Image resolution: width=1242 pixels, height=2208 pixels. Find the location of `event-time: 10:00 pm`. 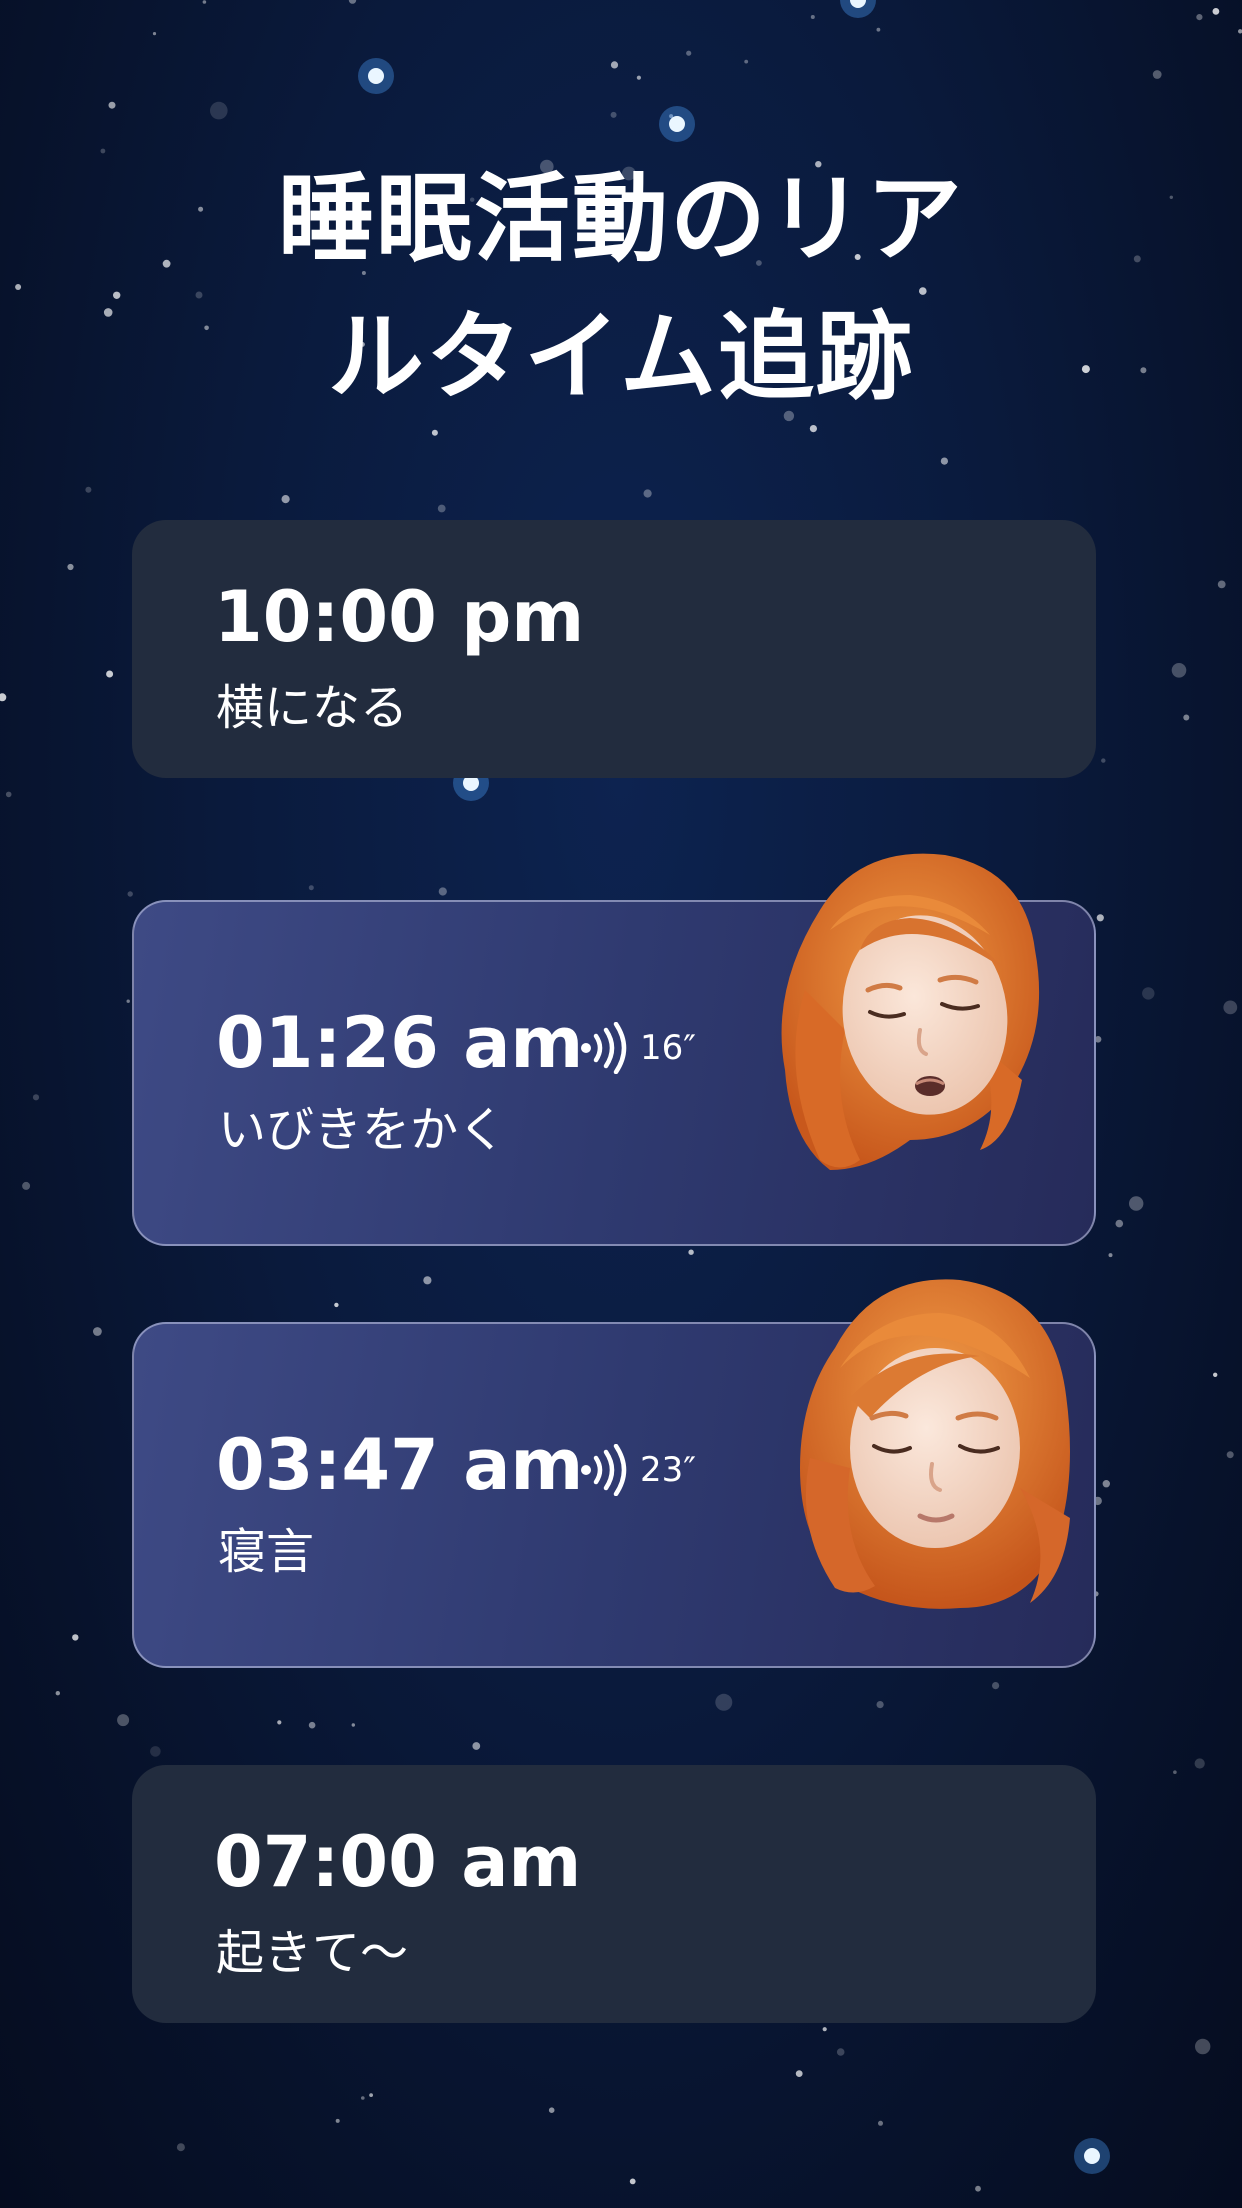

event-time: 10:00 pm is located at coordinates (399, 617).